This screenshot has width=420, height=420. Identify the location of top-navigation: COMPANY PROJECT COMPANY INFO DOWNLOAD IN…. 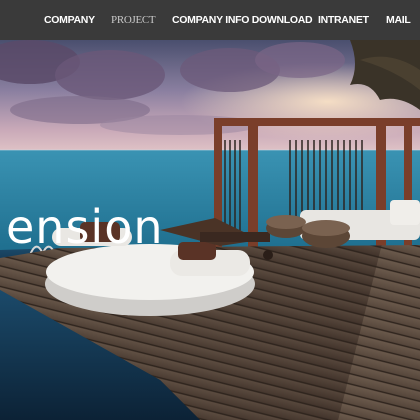
(210, 20).